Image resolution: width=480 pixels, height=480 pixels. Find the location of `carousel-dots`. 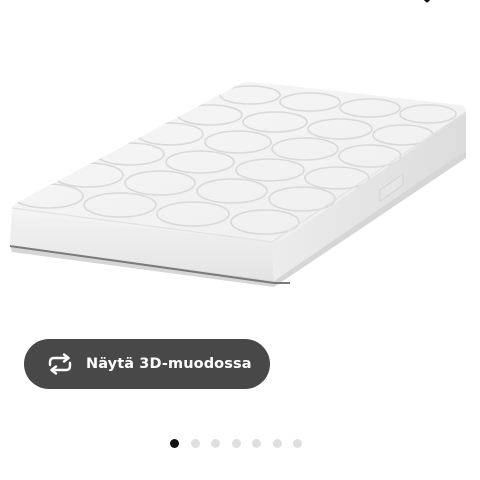

carousel-dots is located at coordinates (242, 443).